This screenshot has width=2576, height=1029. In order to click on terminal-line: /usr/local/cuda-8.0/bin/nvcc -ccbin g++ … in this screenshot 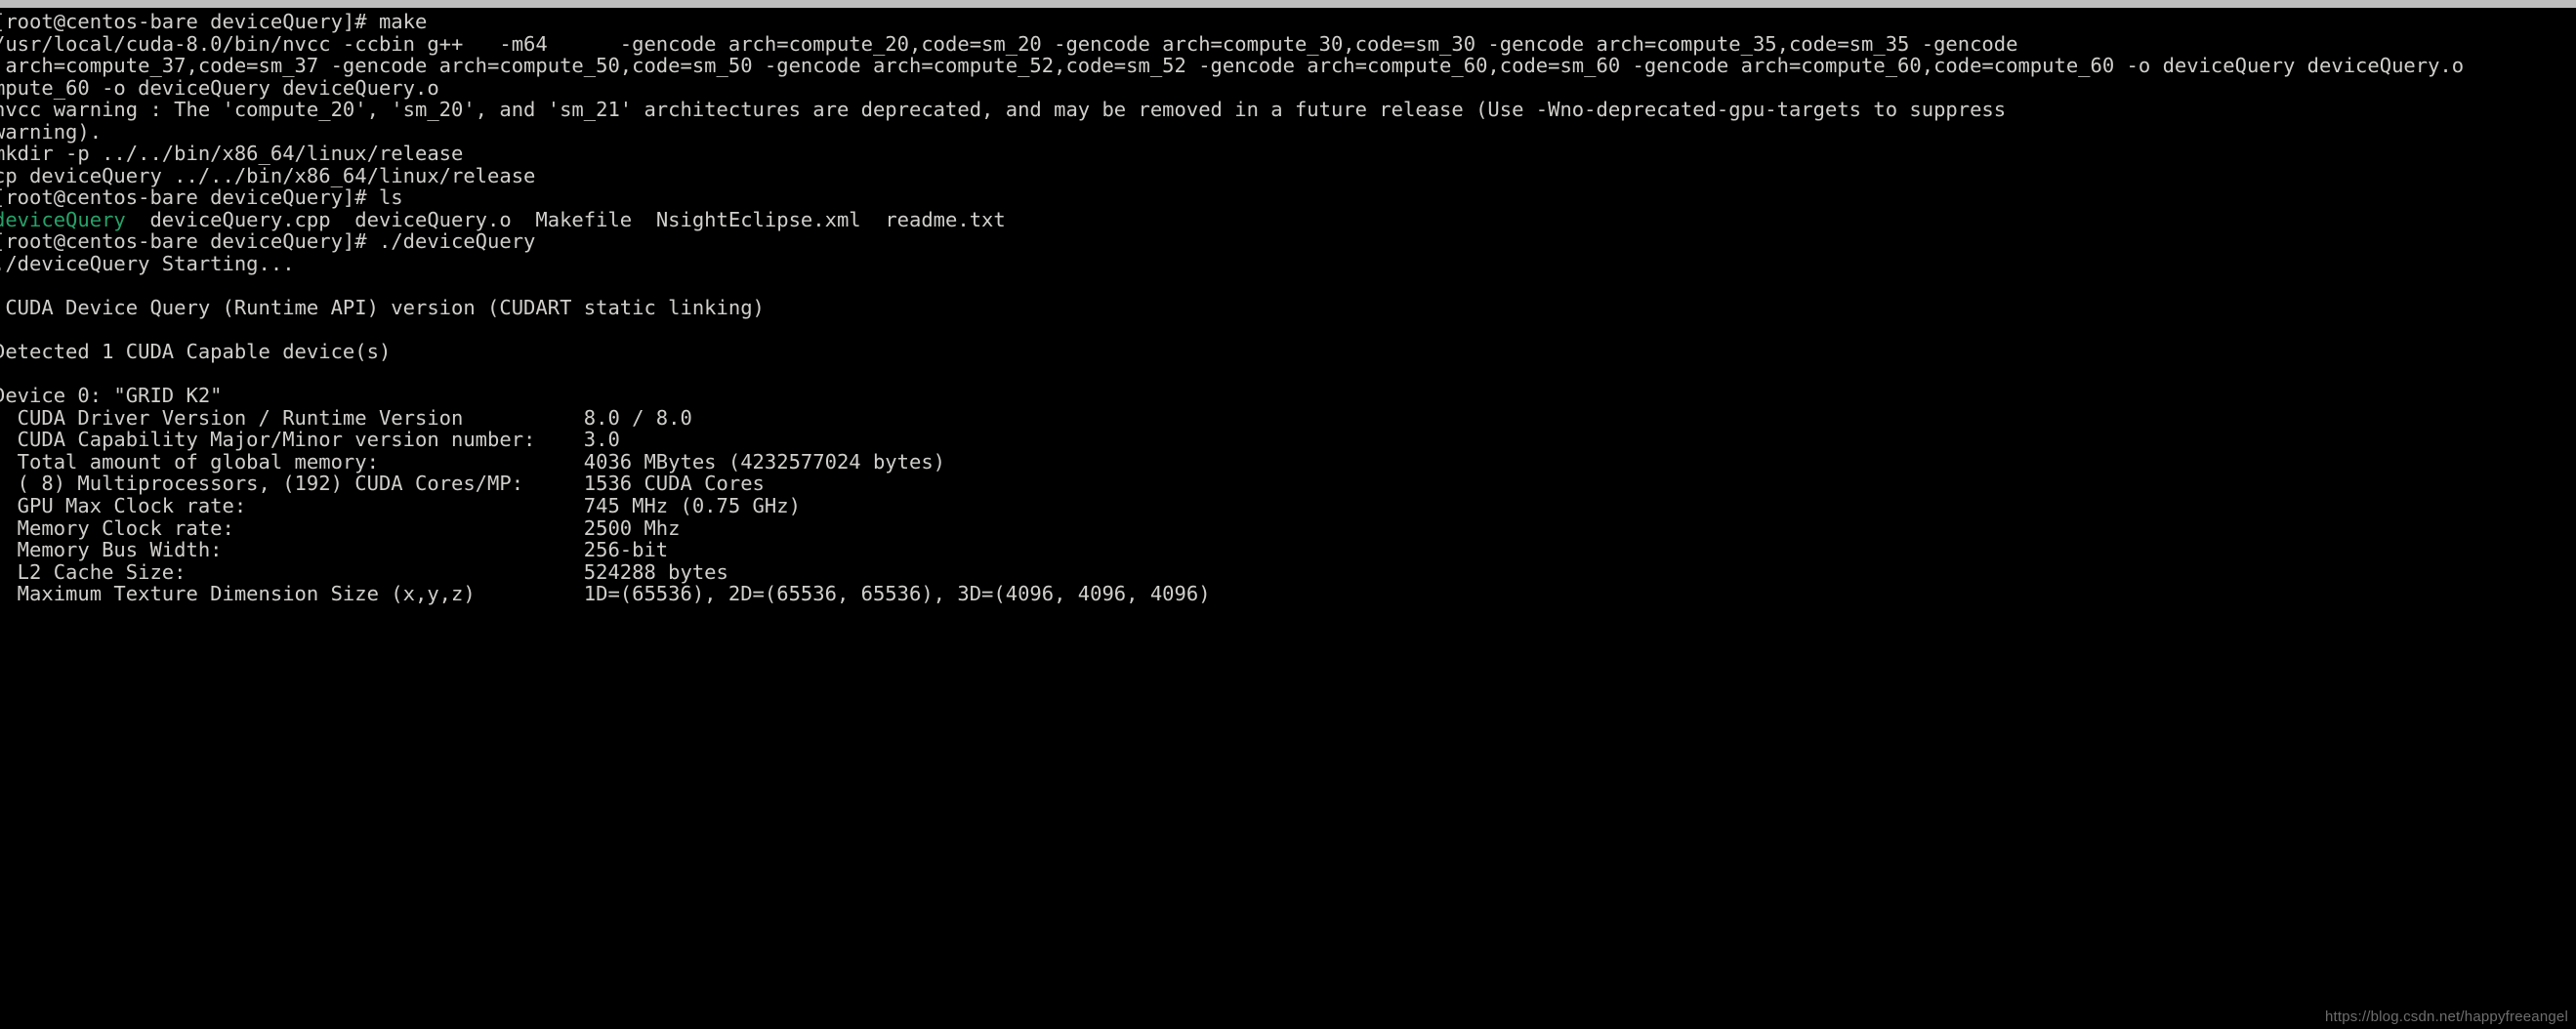, I will do `click(1009, 43)`.